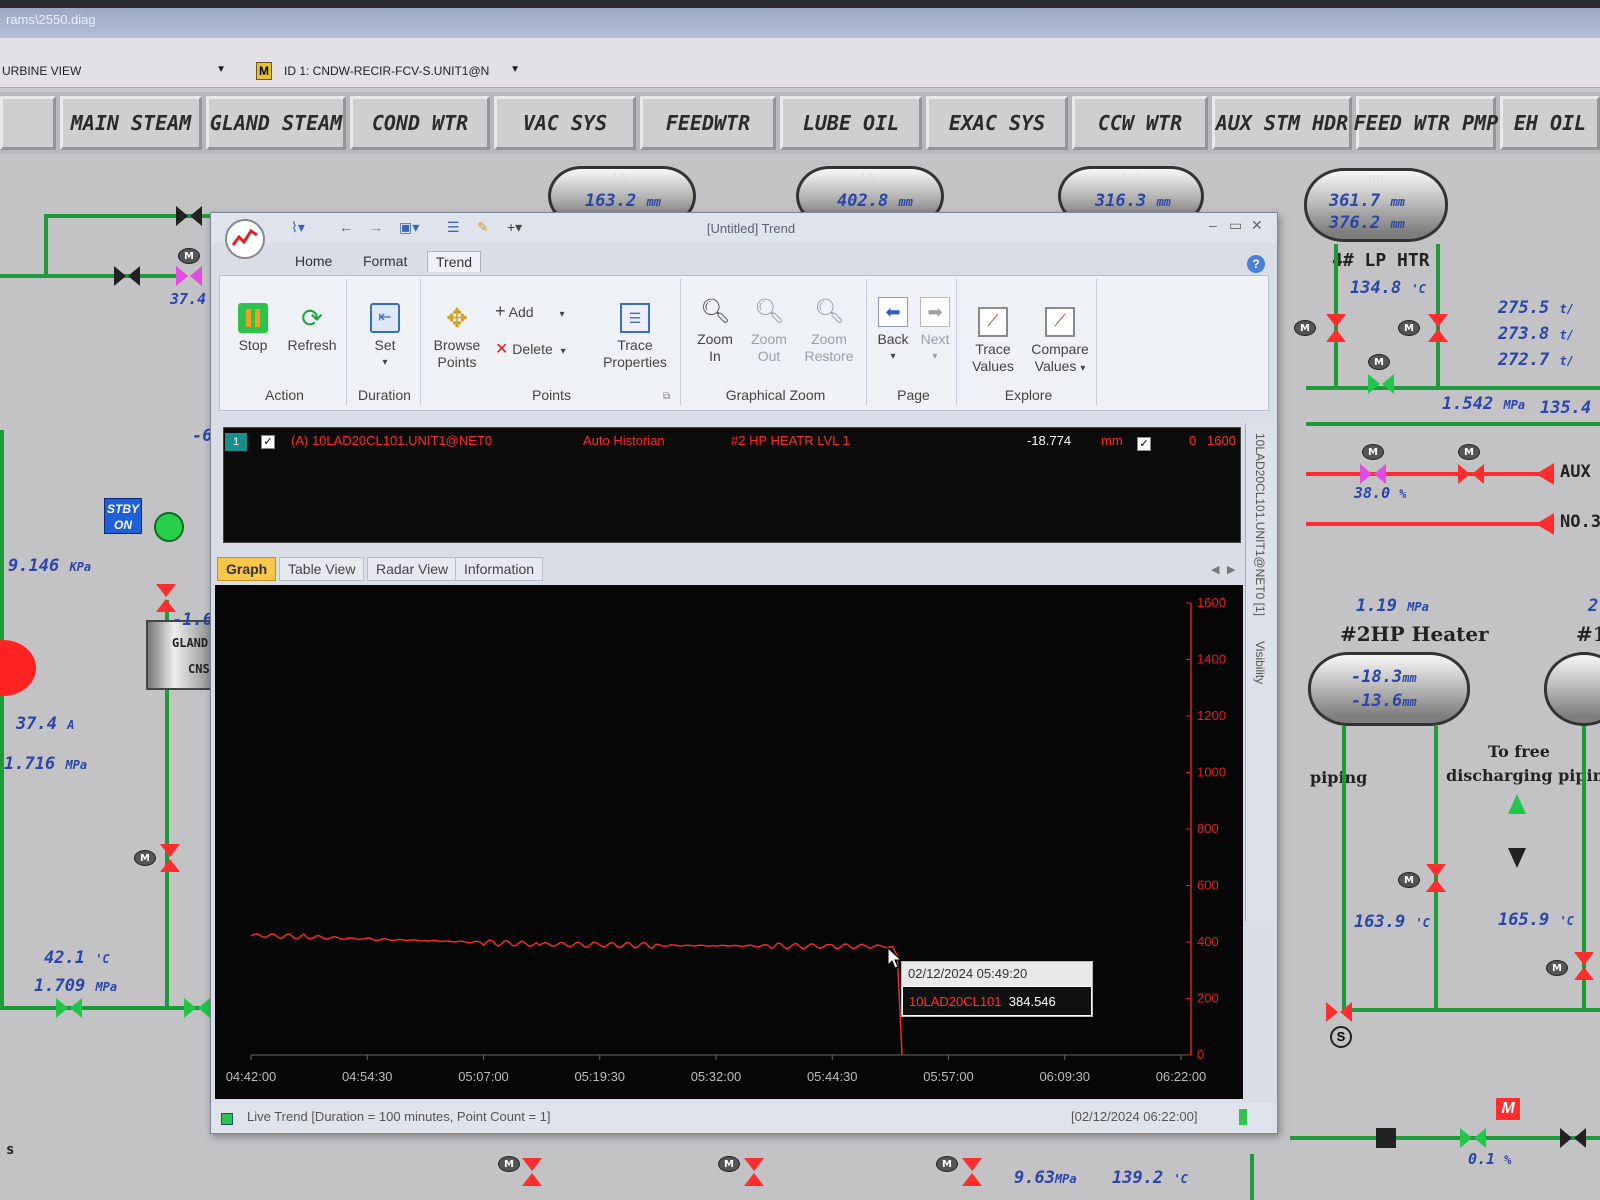  I want to click on trend-type-icon: ⌇▾, so click(298, 227).